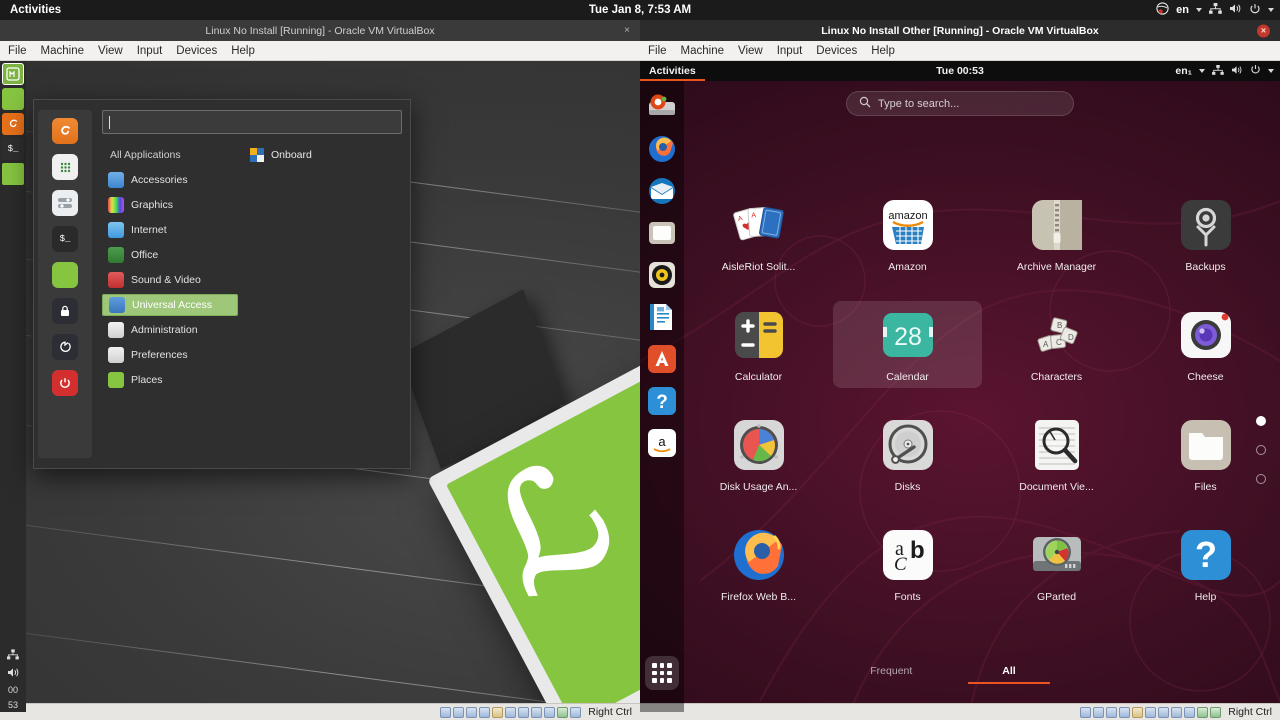 Image resolution: width=1280 pixels, height=720 pixels. I want to click on app-cheese: Cheese, so click(1205, 344).